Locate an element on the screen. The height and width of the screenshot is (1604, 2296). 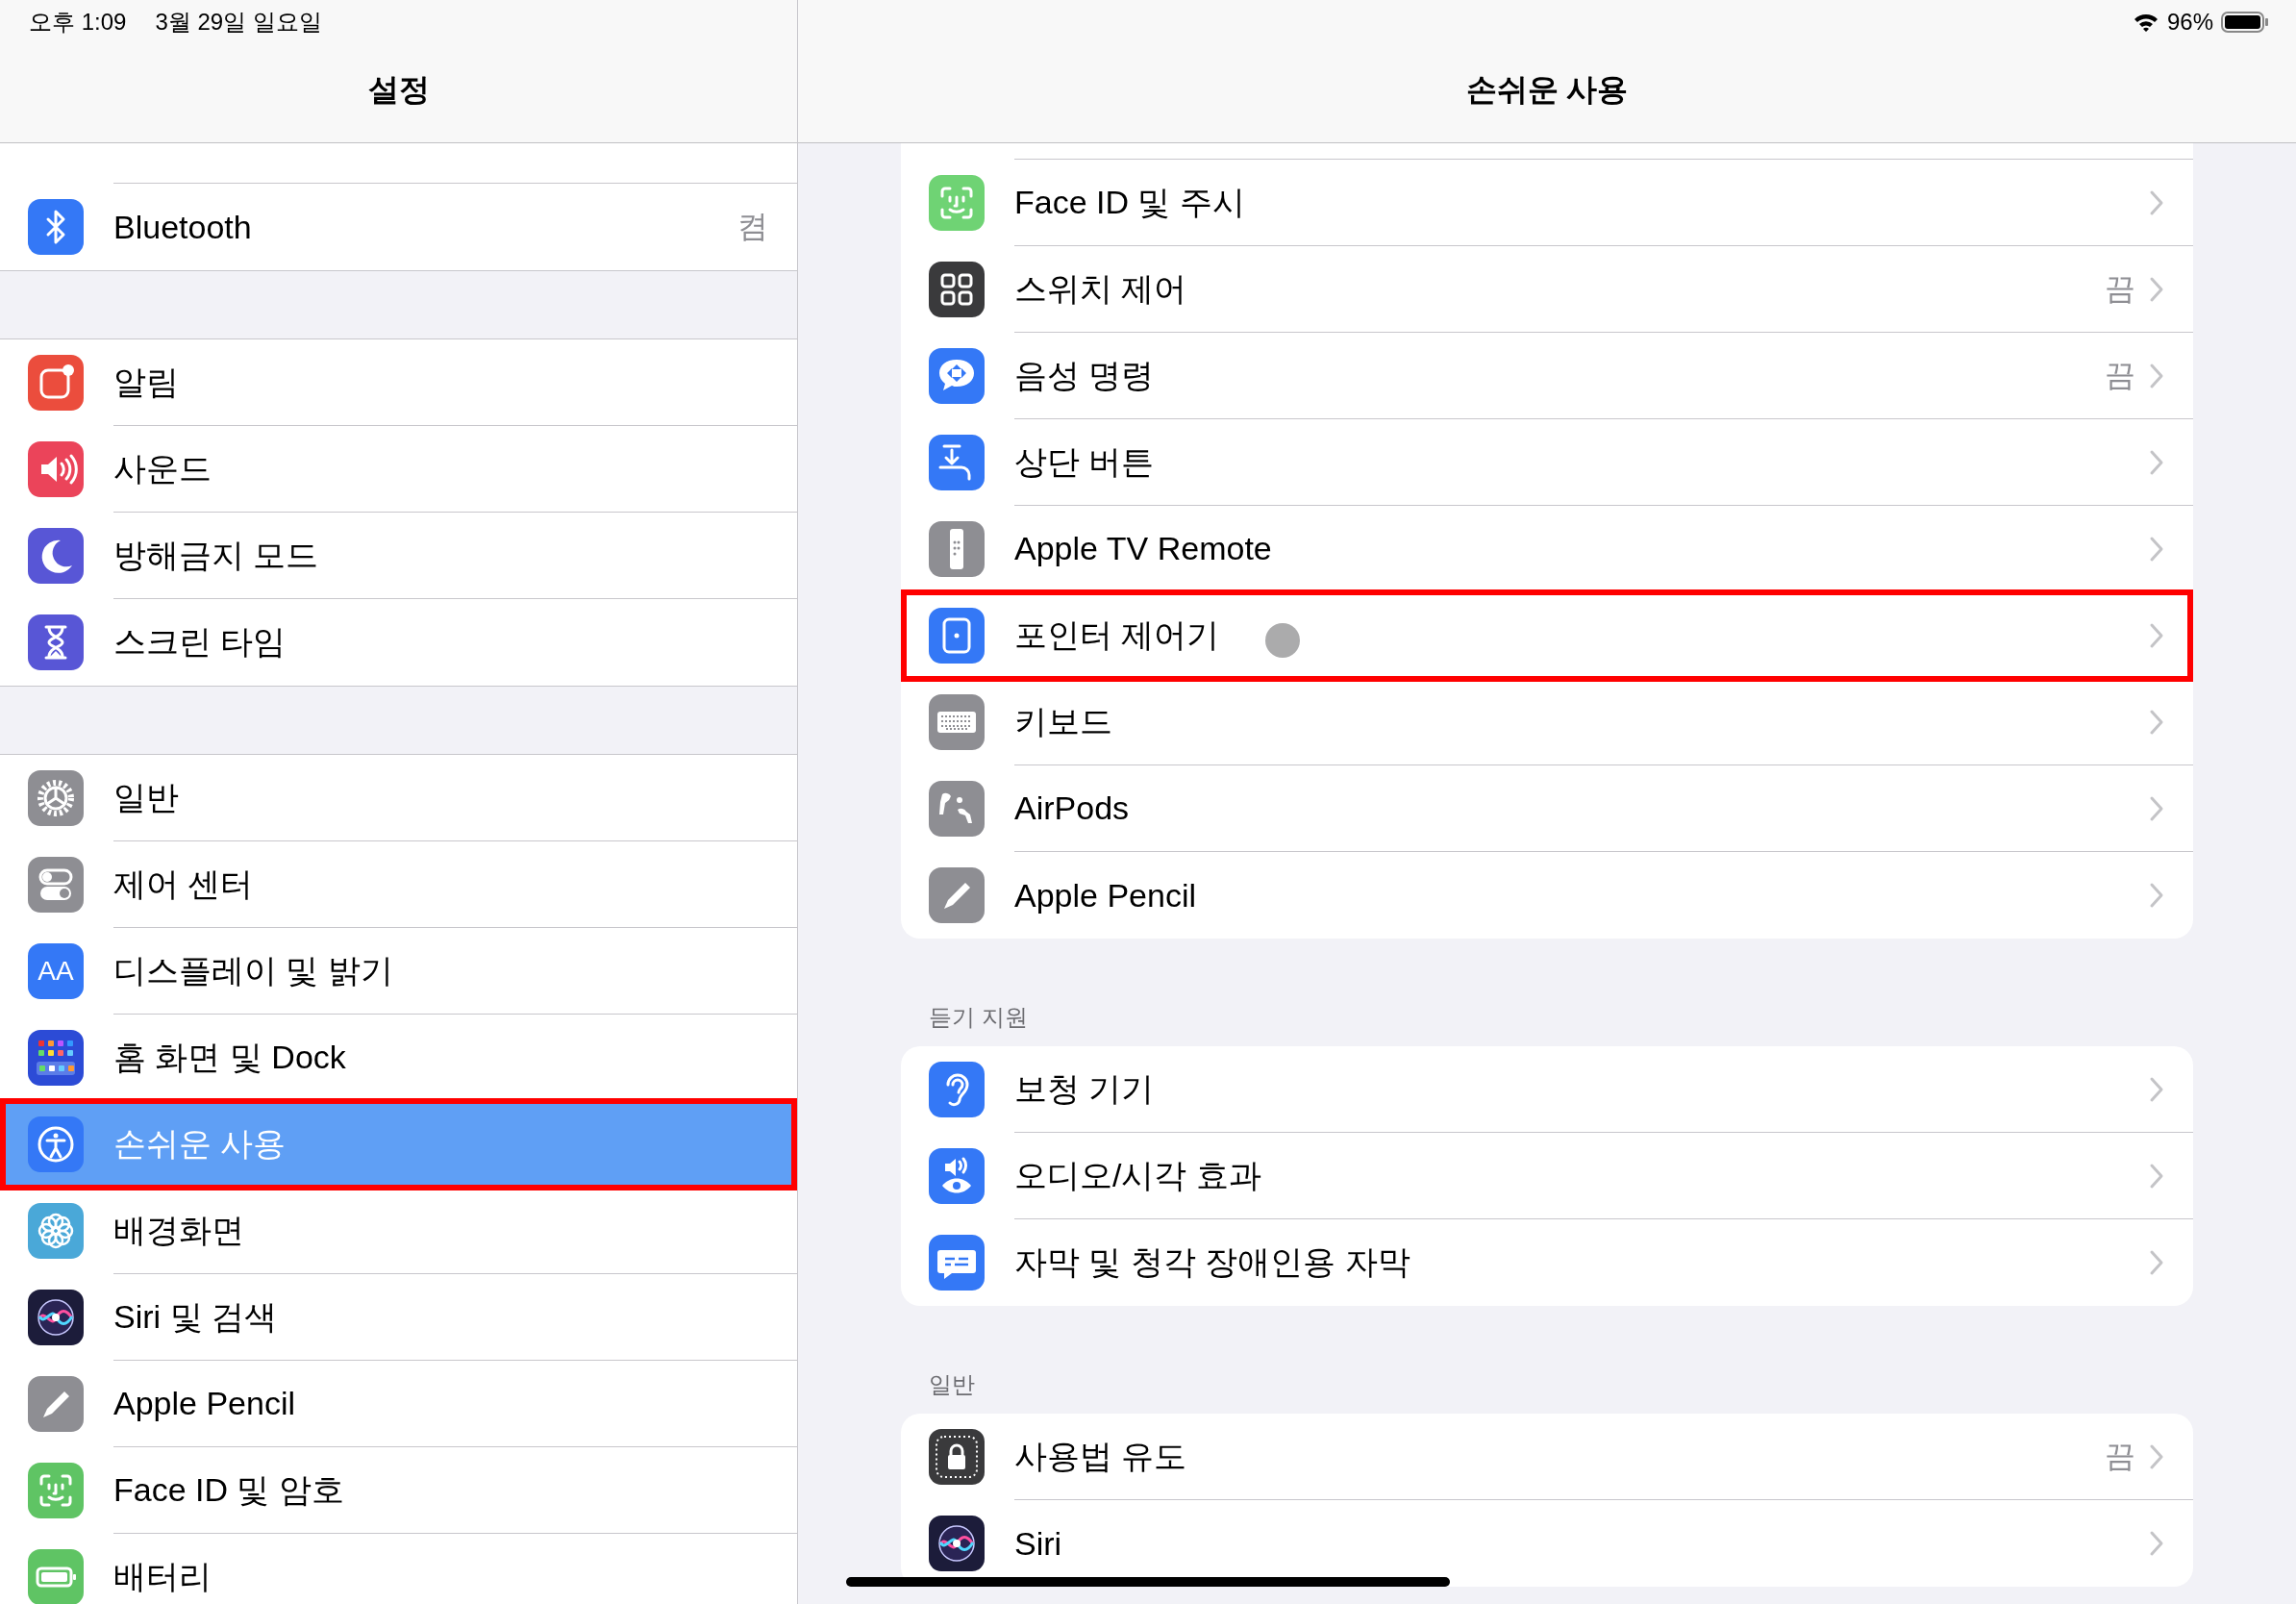
item-label: 포인터 제어기 is located at coordinates (1117, 634).